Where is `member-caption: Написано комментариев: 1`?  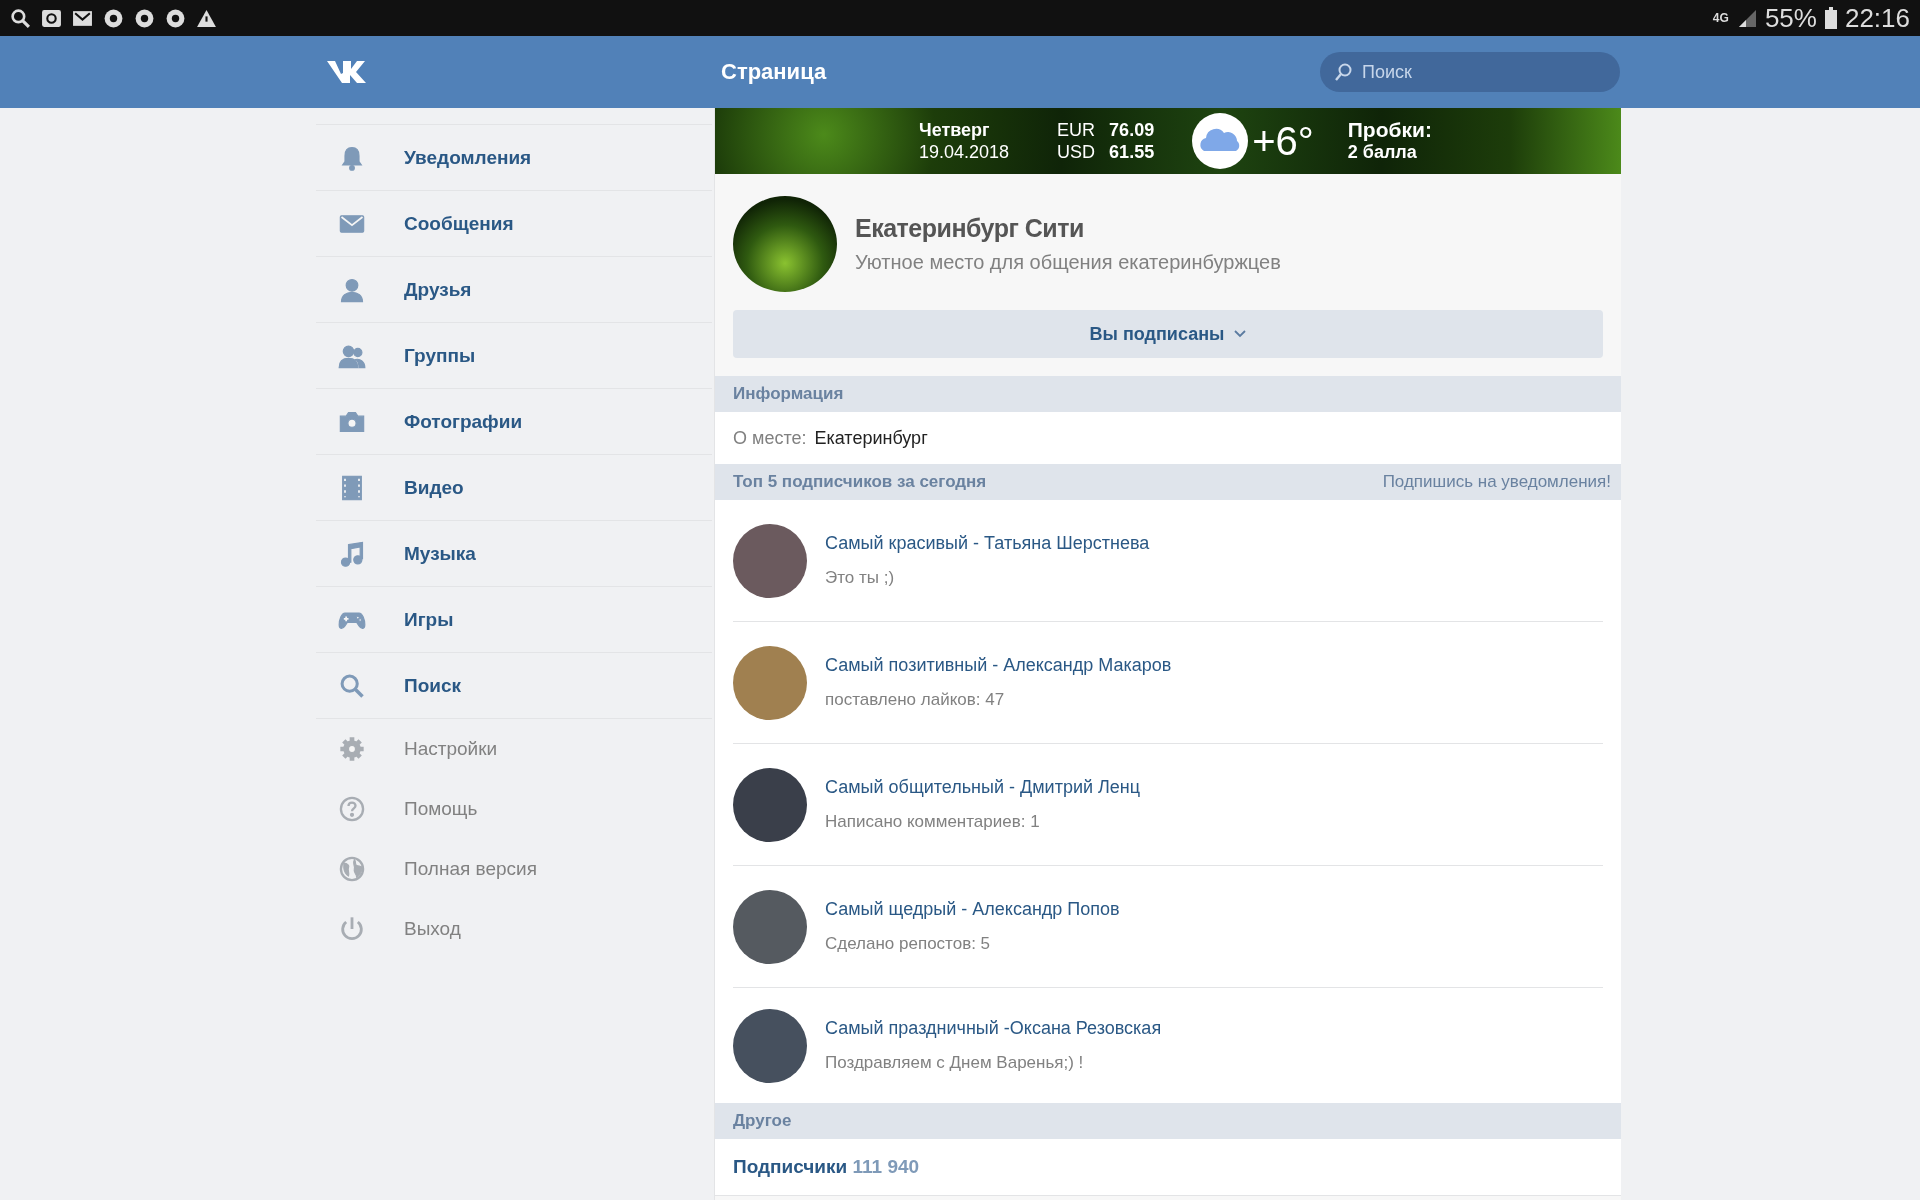
member-caption: Написано комментариев: 1 is located at coordinates (933, 822).